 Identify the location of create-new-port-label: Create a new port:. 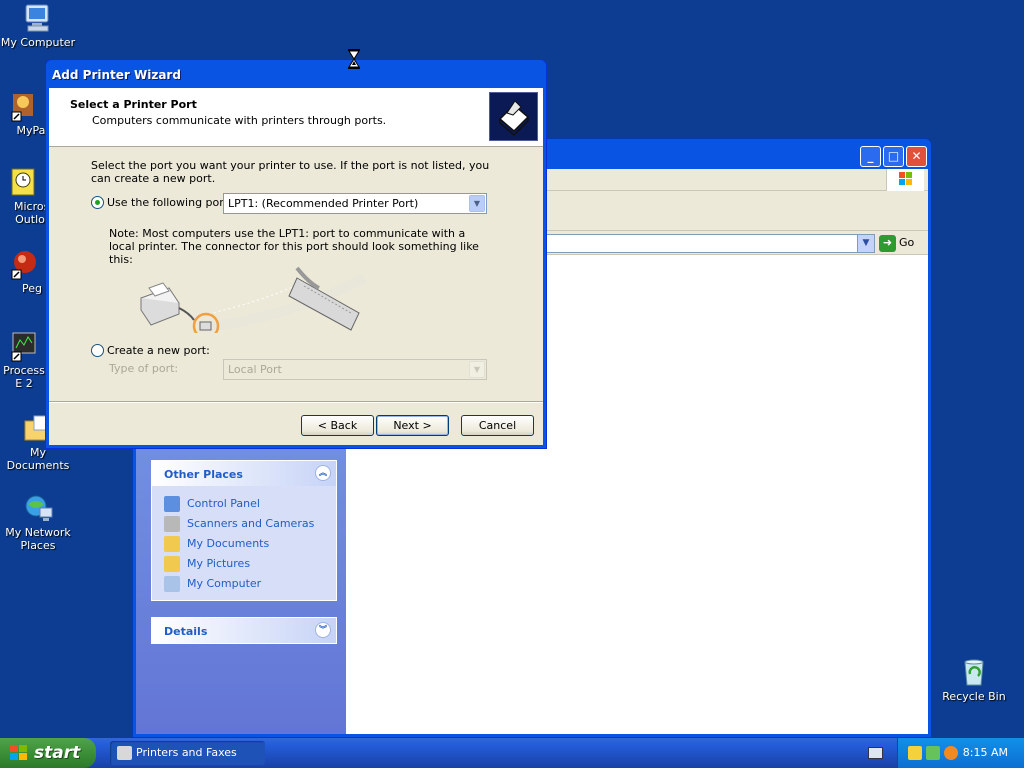
(158, 350).